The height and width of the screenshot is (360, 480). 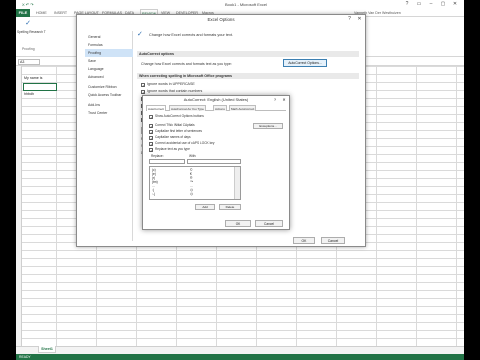 What do you see at coordinates (33, 78) in the screenshot?
I see `cell-a2: My name is` at bounding box center [33, 78].